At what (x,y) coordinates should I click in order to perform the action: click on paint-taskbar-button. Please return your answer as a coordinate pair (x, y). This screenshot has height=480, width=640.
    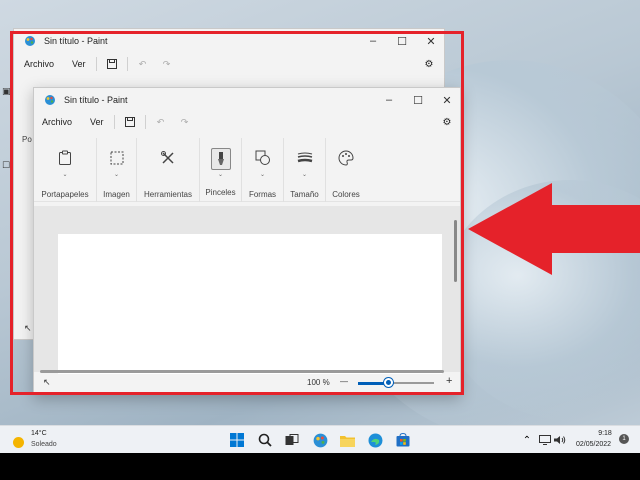
    Looking at the image, I should click on (320, 440).